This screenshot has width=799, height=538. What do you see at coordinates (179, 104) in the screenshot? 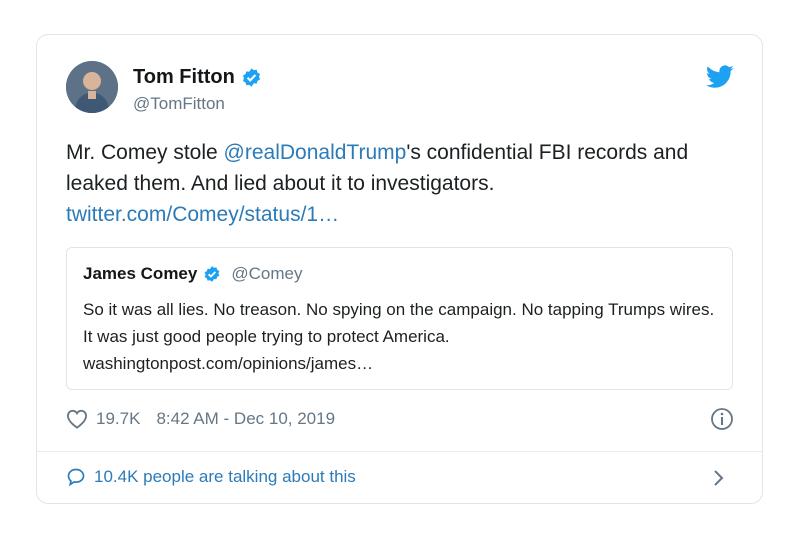
I see `author-handle: @TomFitton` at bounding box center [179, 104].